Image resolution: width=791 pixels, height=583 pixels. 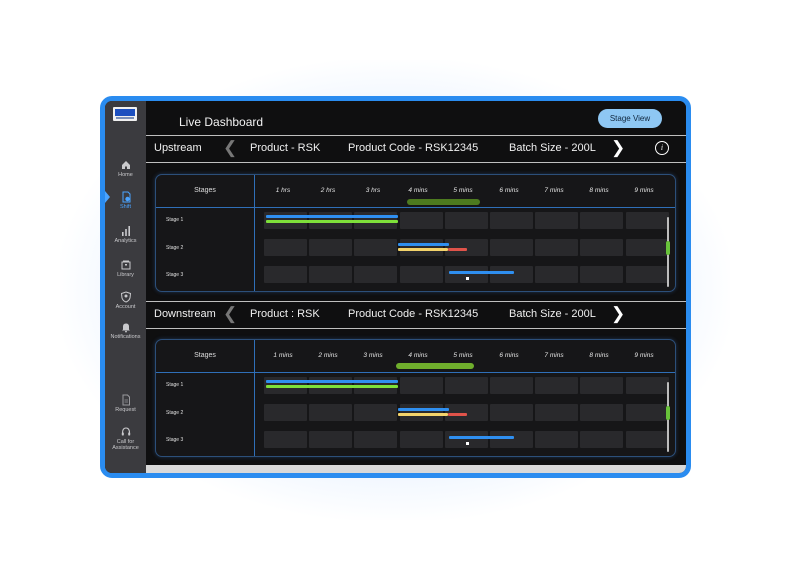 What do you see at coordinates (630, 118) in the screenshot?
I see `stage-view-button: Stage View` at bounding box center [630, 118].